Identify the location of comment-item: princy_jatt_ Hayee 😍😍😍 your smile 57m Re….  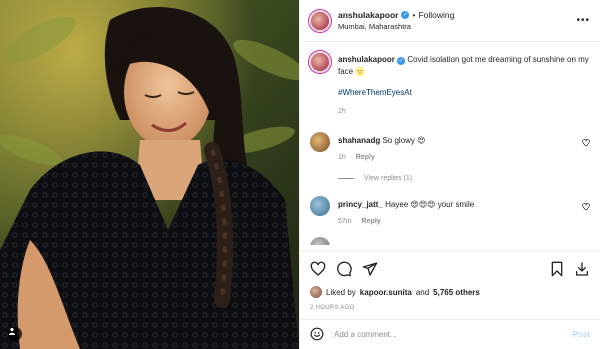
(450, 211).